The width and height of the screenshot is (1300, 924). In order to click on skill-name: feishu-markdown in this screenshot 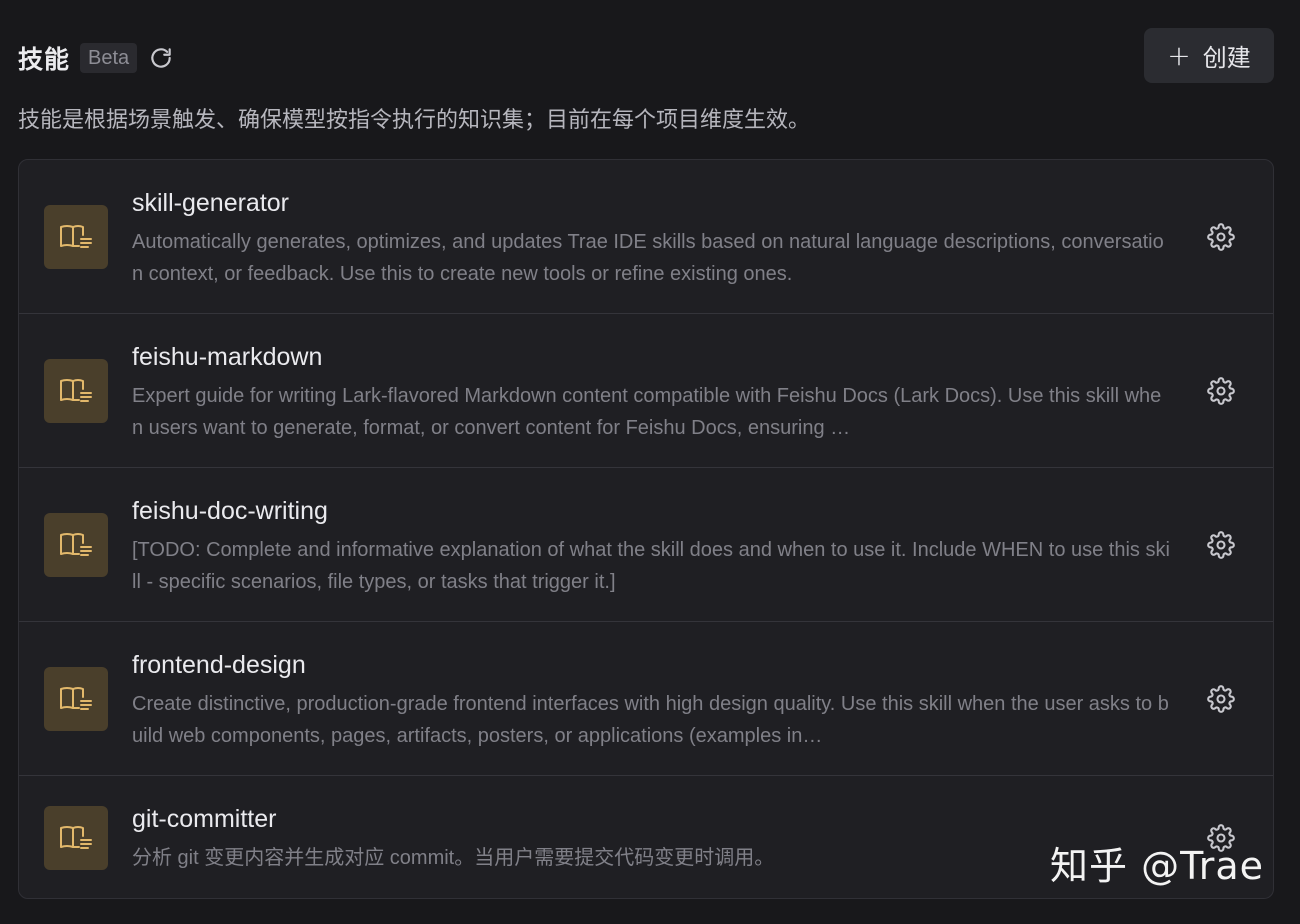, I will do `click(227, 357)`.